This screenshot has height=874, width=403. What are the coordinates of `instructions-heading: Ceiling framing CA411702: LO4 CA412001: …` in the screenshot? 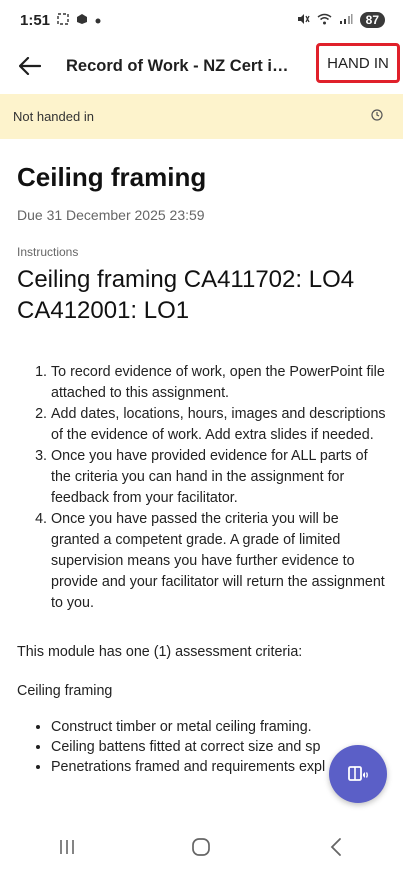 It's located at (186, 295).